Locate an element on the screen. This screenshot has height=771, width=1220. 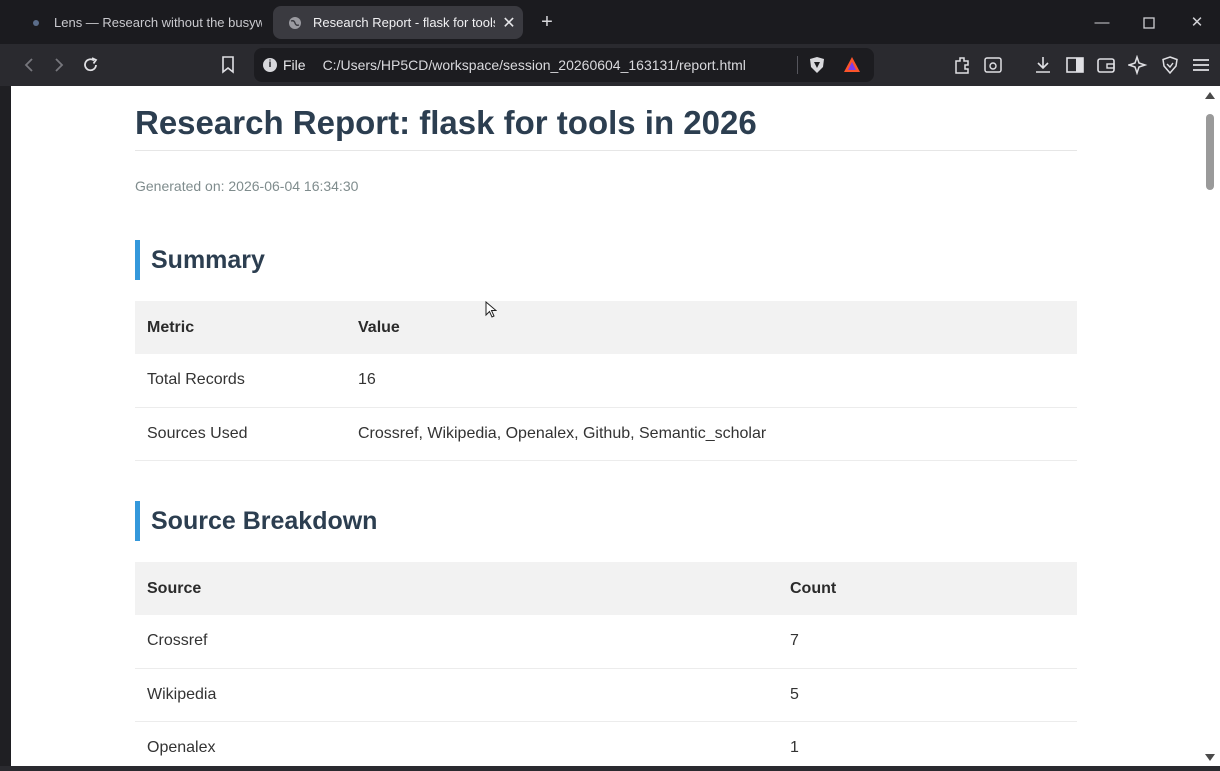
source-cell: Openalex is located at coordinates (456, 743).